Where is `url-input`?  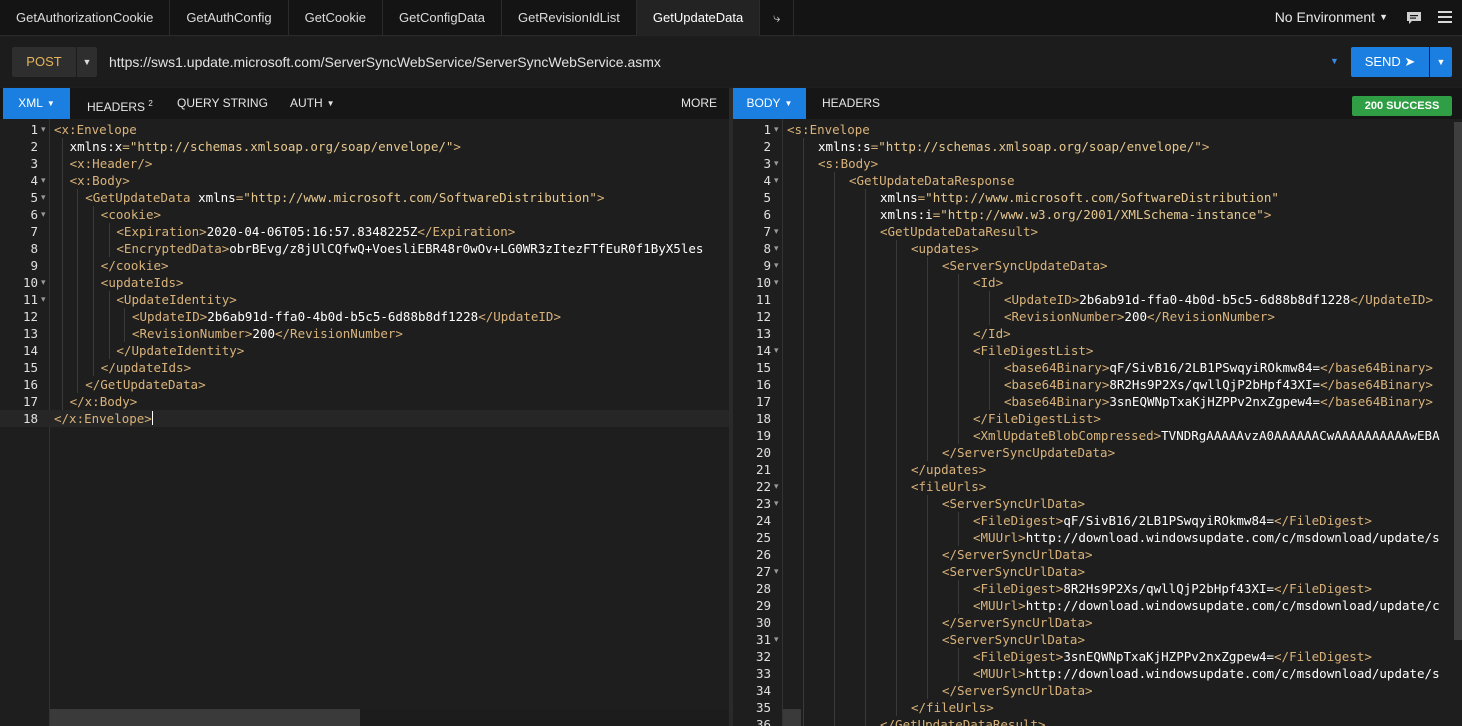 url-input is located at coordinates (714, 62).